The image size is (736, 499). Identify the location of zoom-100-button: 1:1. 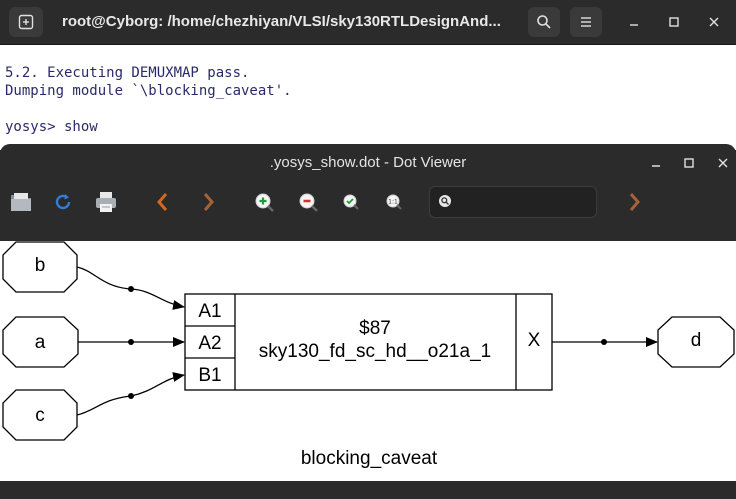
(394, 202).